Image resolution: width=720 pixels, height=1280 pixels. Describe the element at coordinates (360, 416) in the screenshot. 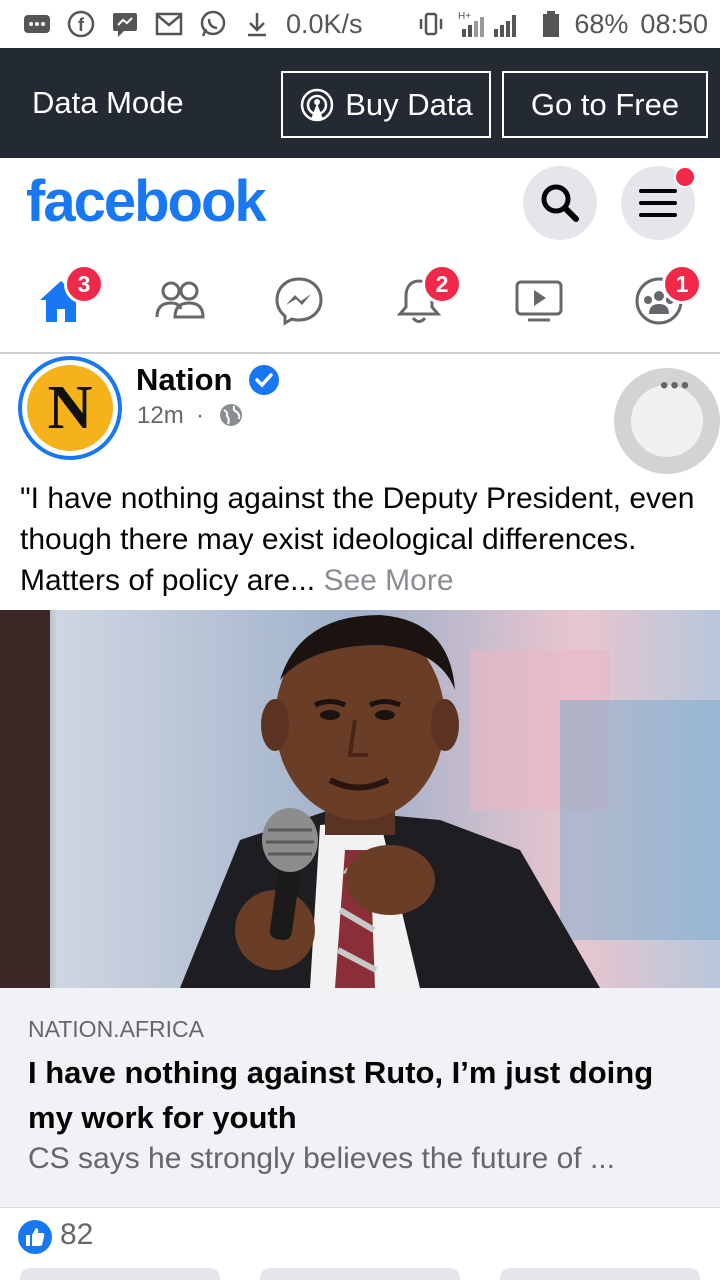

I see `post-header: N Nation 12m ·` at that location.